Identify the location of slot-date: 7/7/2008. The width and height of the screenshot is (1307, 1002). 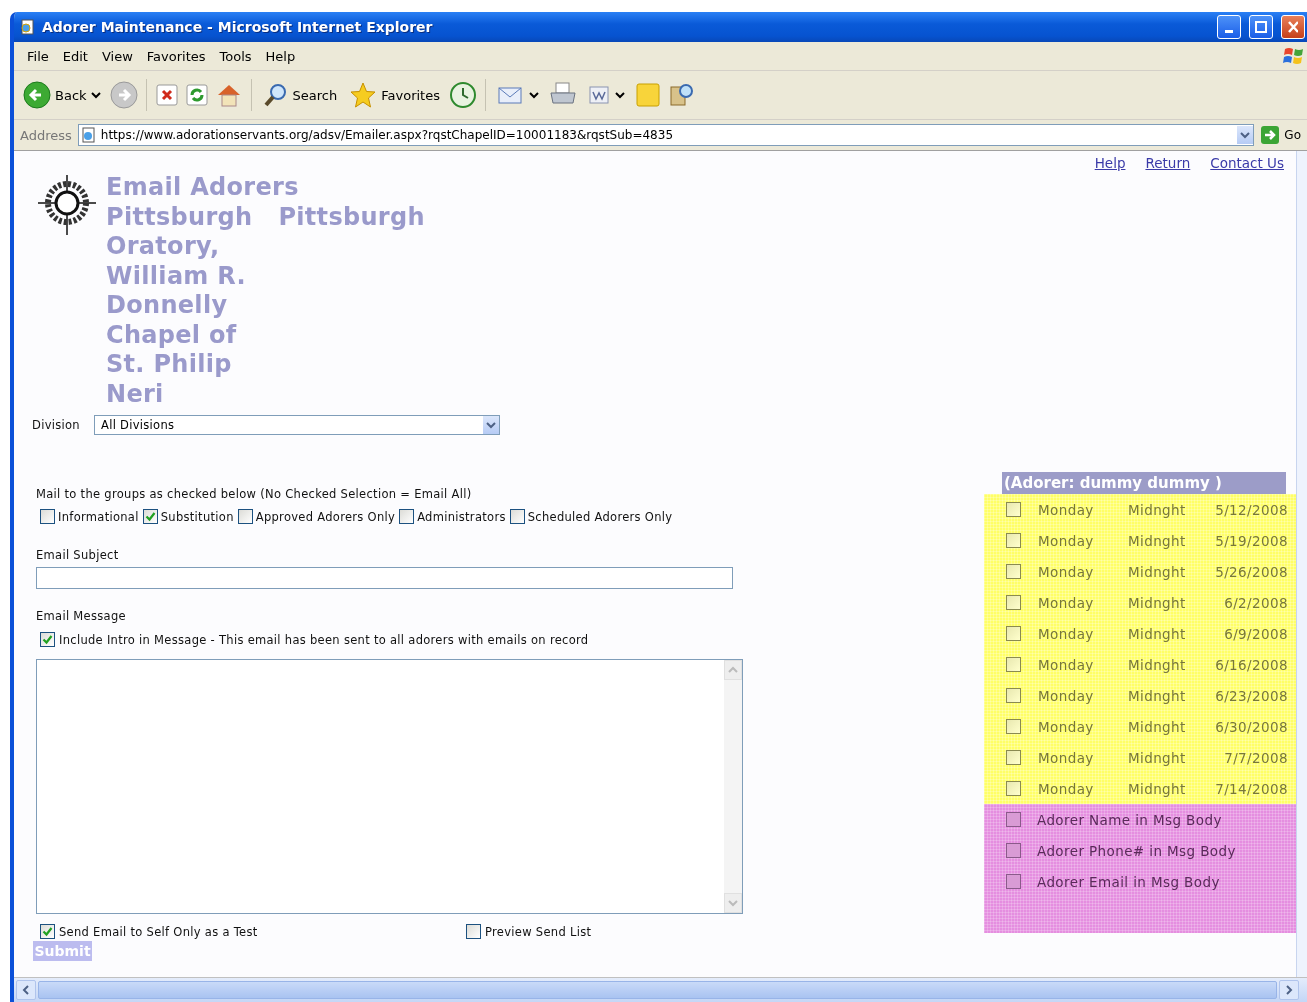
(1255, 757).